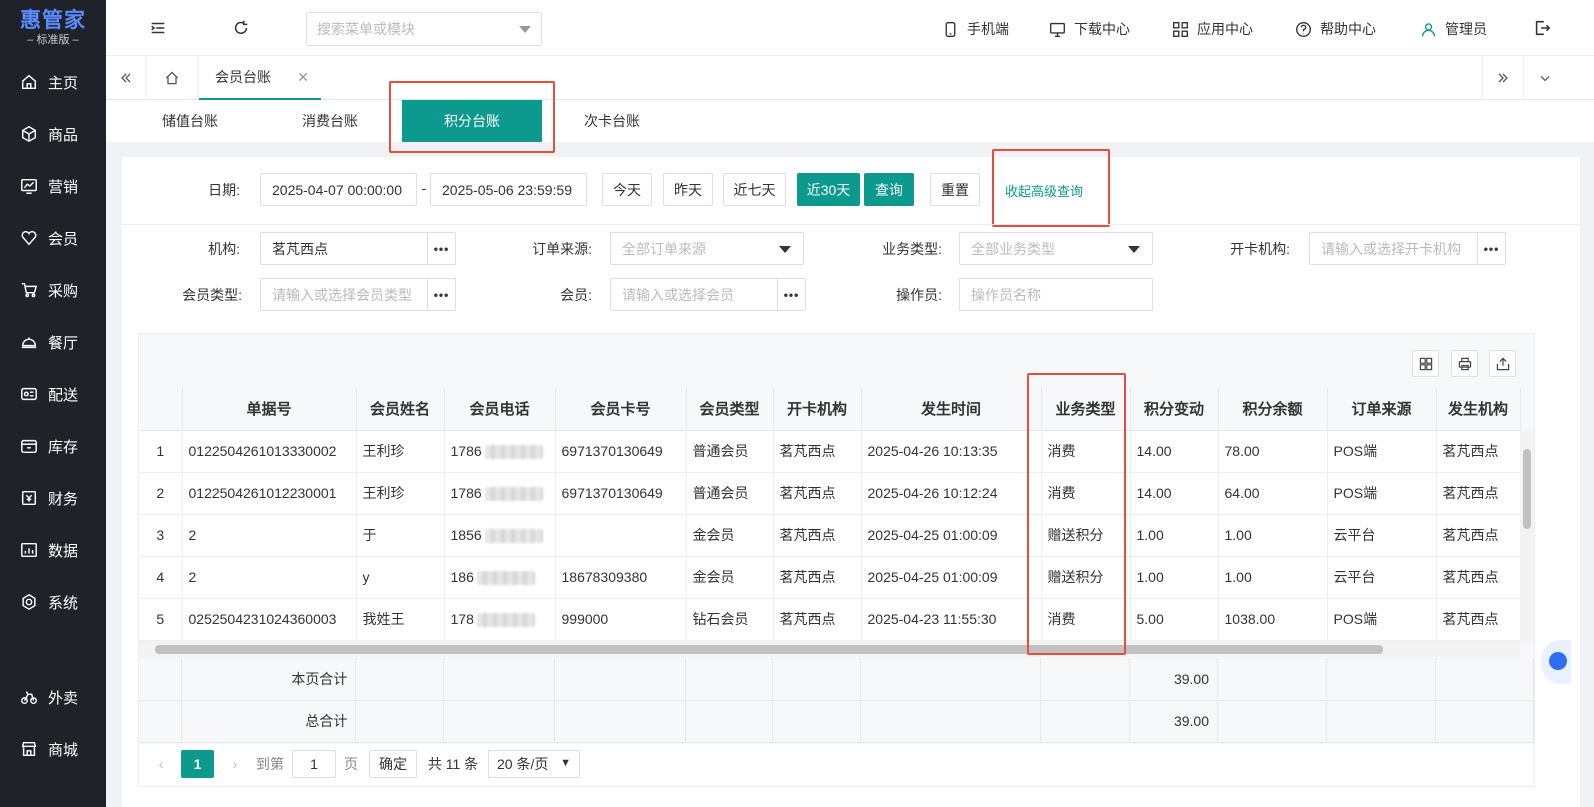 This screenshot has height=807, width=1594. Describe the element at coordinates (1174, 409) in the screenshot. I see `col-points-change: 积分变动` at that location.